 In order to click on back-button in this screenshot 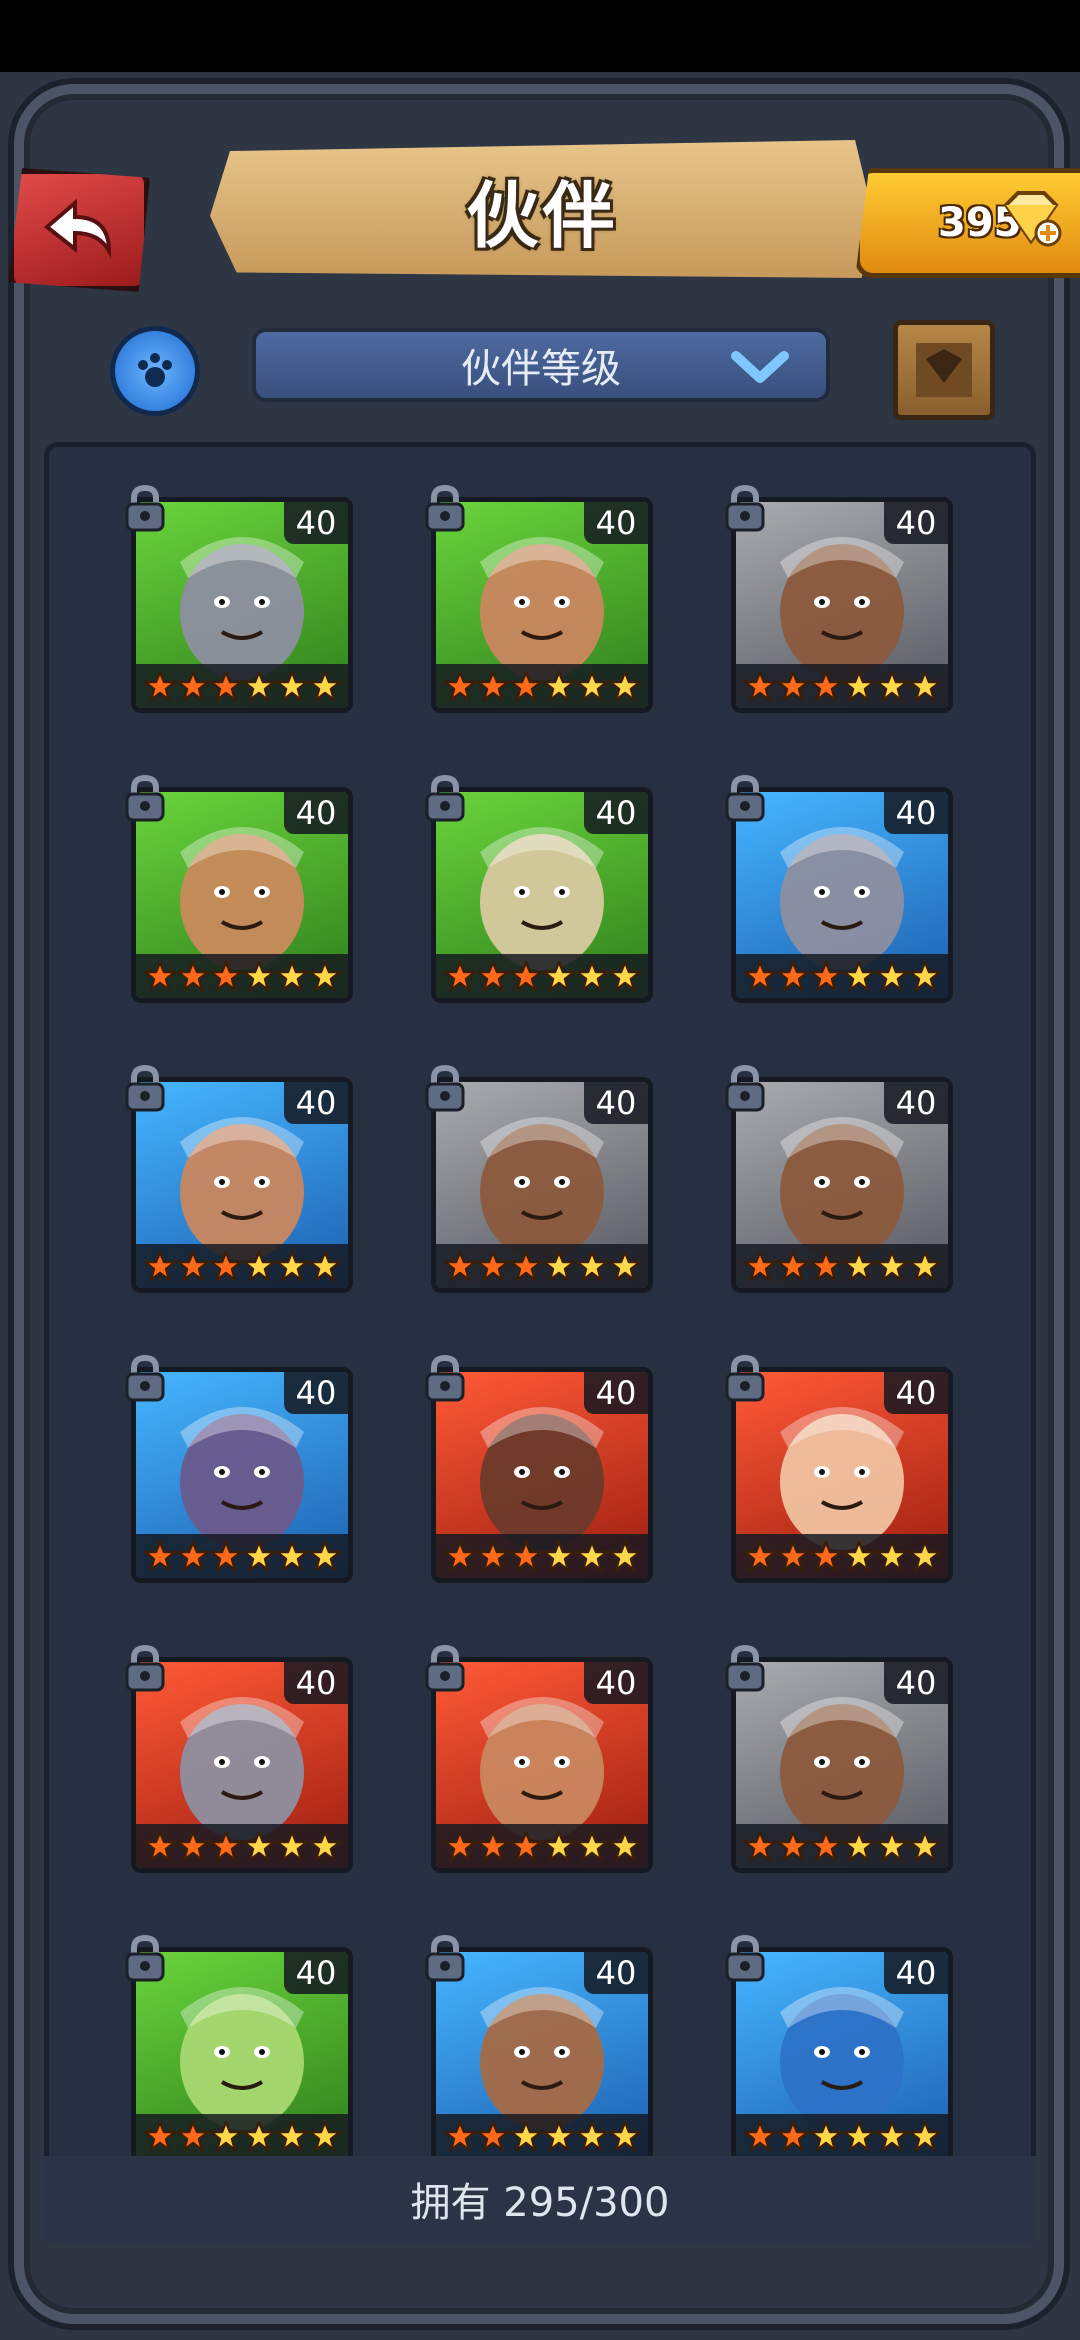, I will do `click(79, 230)`.